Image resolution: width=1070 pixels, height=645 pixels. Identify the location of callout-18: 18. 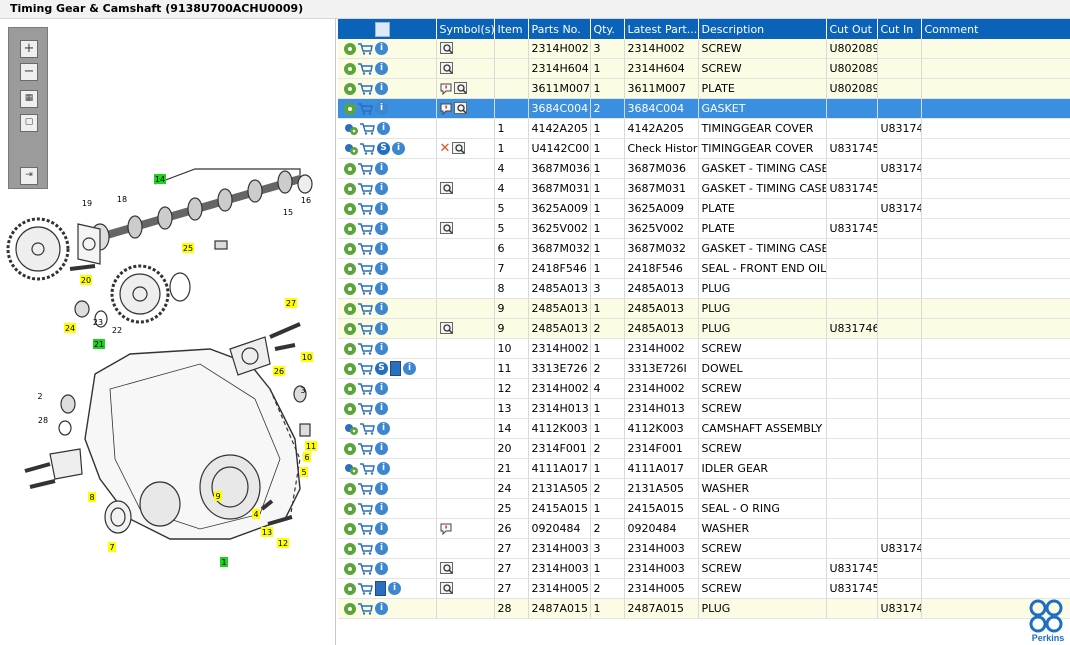
(122, 199).